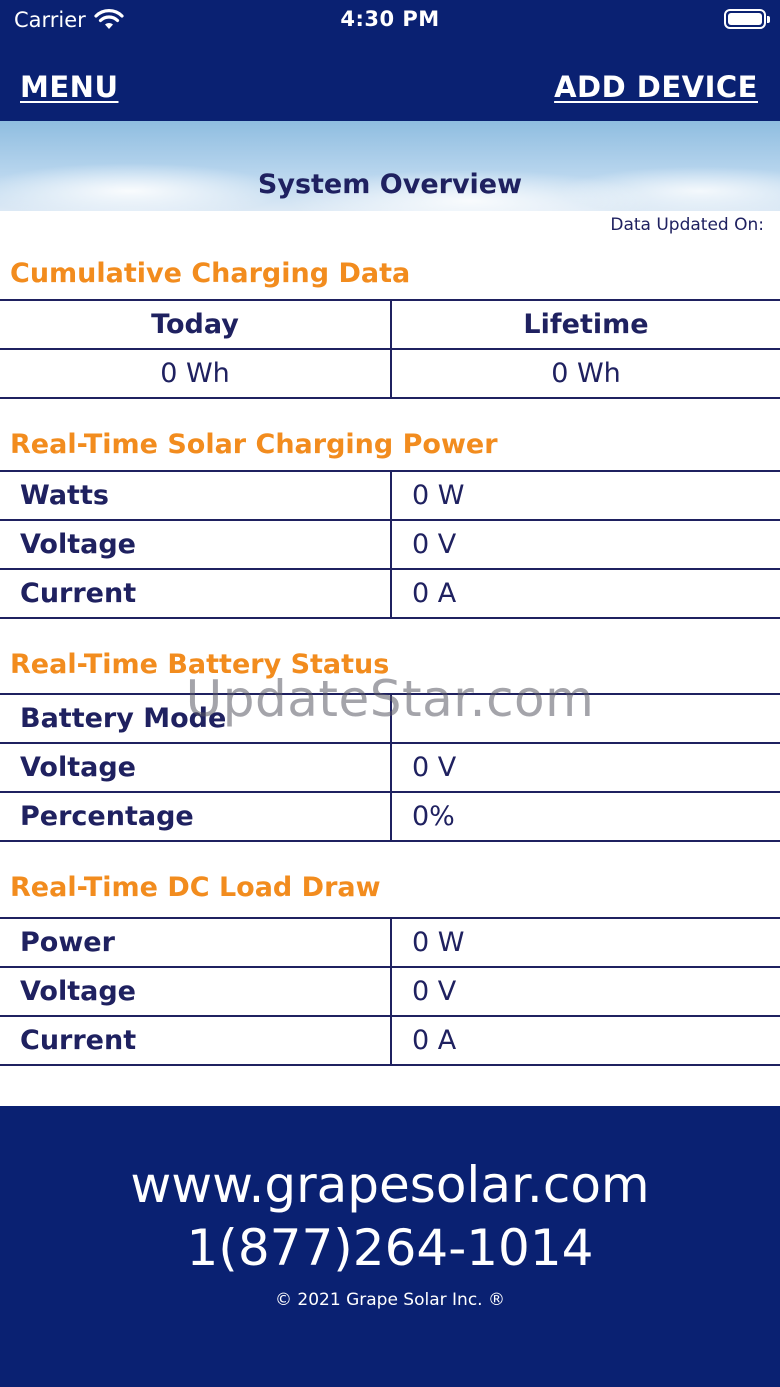 Image resolution: width=780 pixels, height=1387 pixels. What do you see at coordinates (64, 495) in the screenshot?
I see `solar-watts-label: Watts` at bounding box center [64, 495].